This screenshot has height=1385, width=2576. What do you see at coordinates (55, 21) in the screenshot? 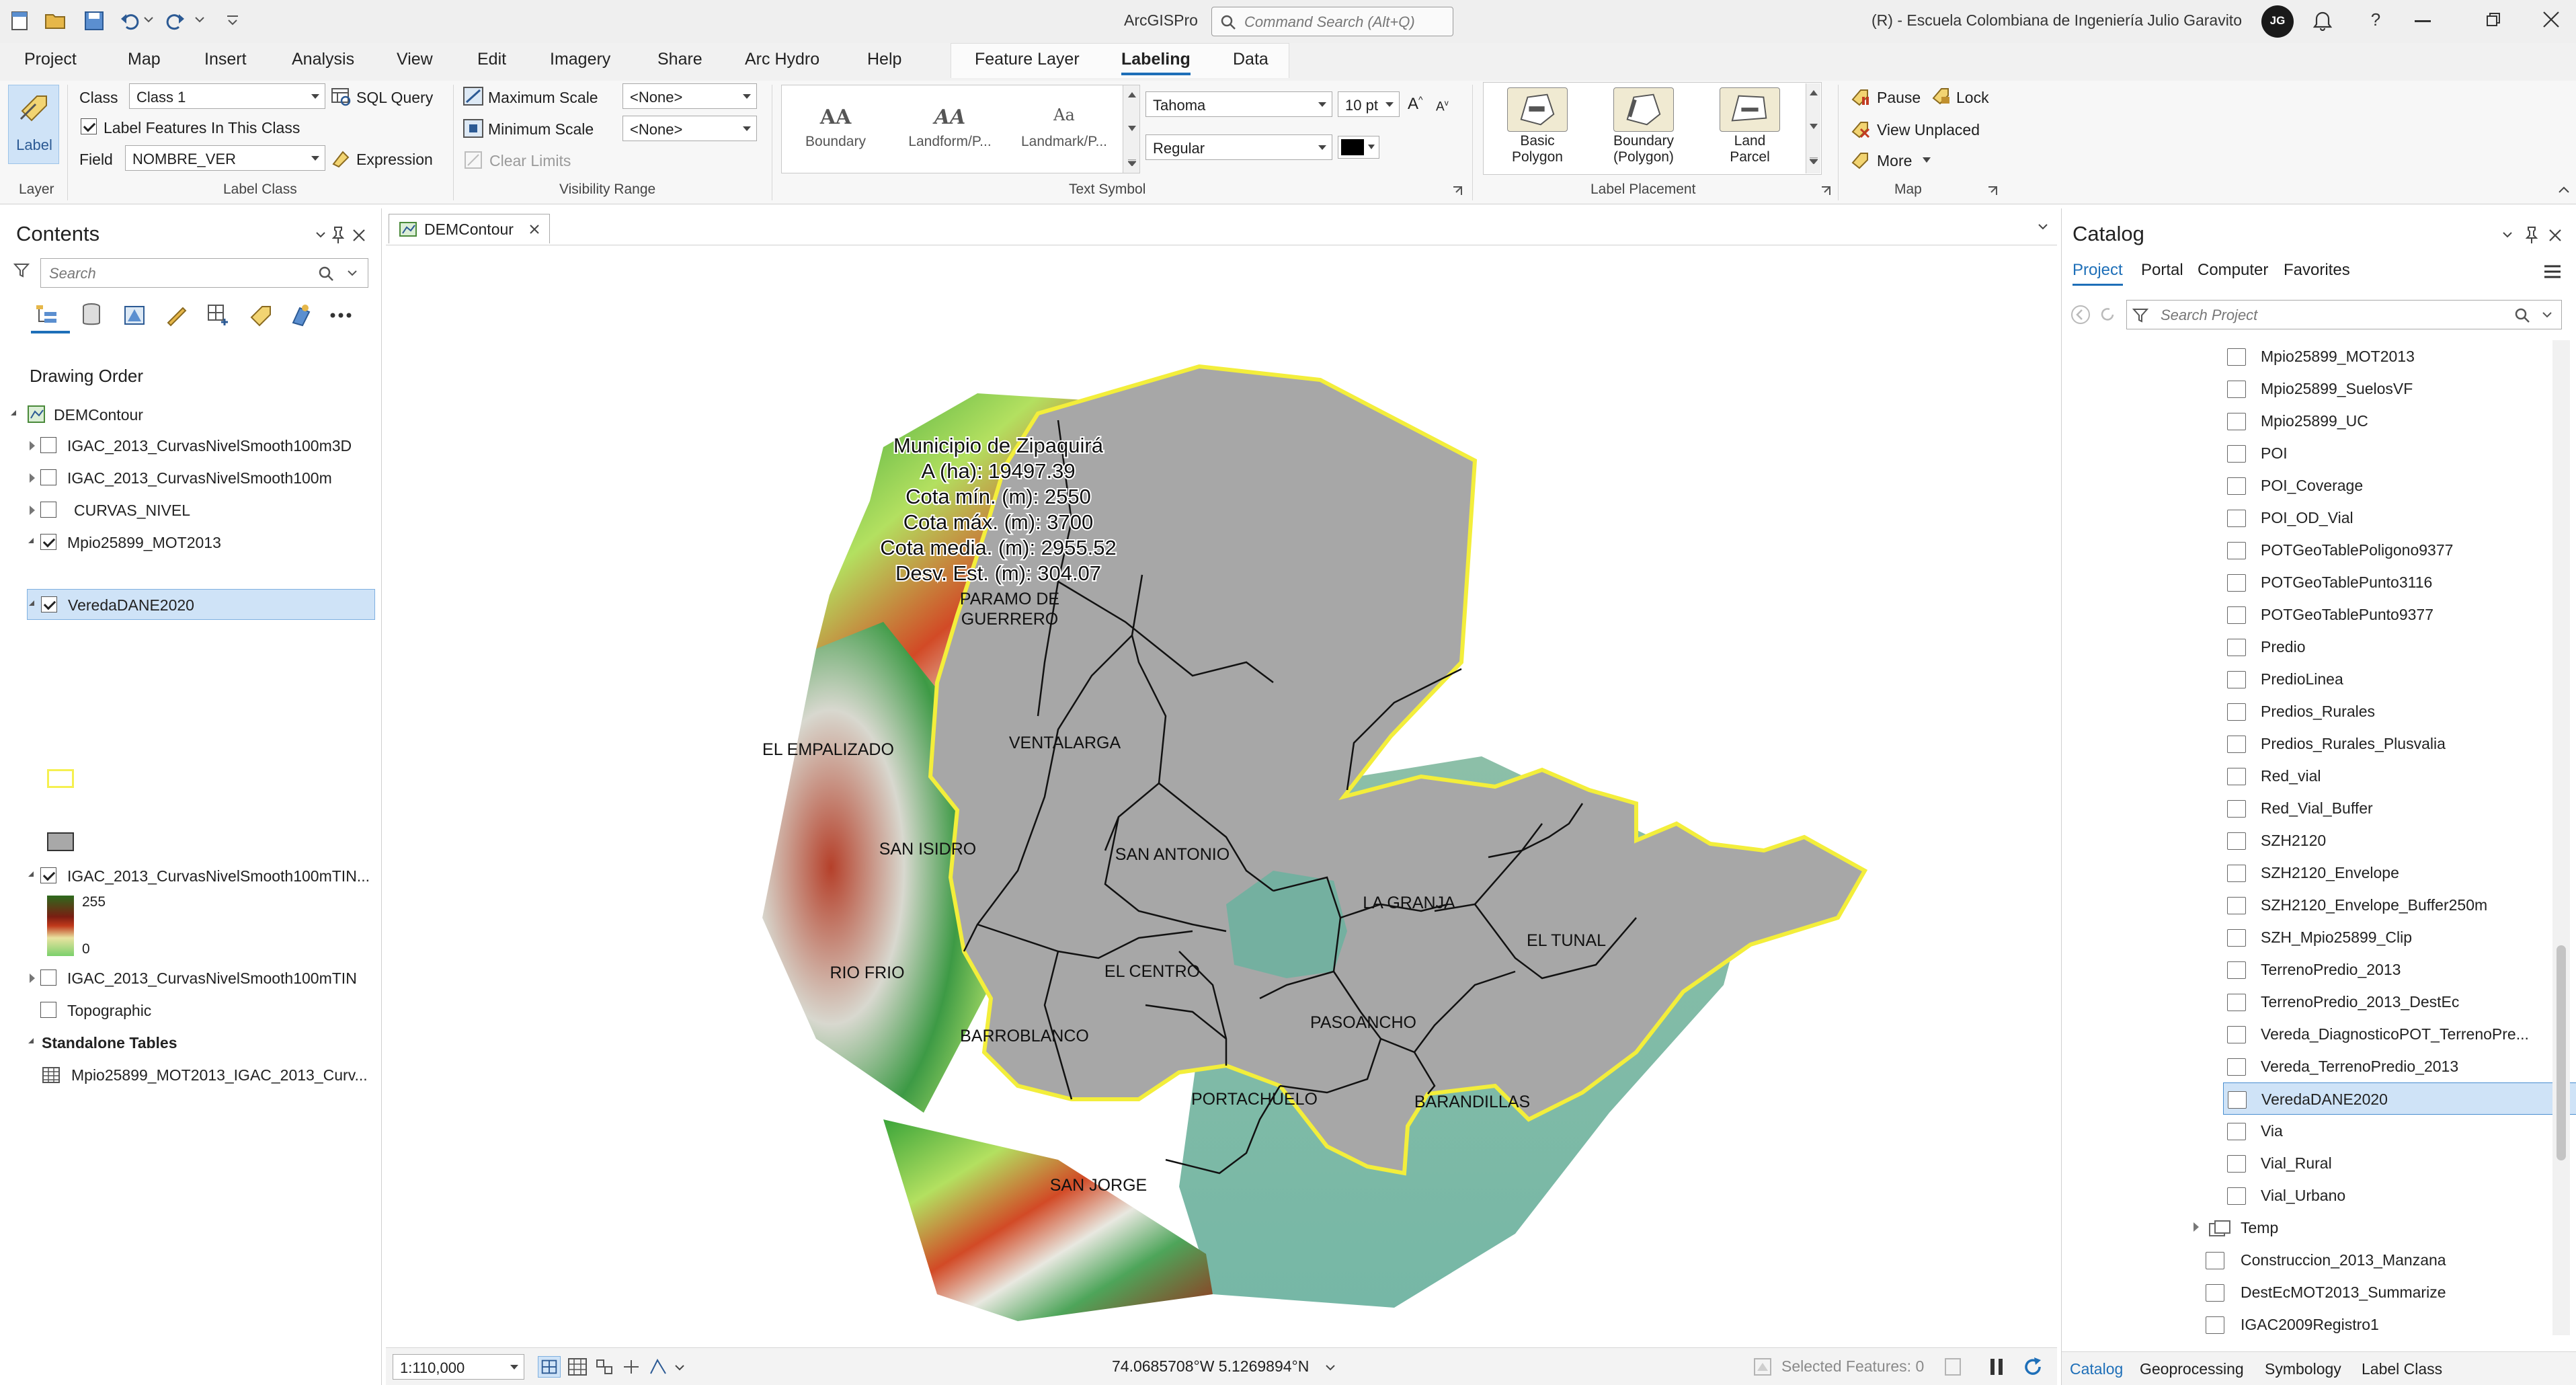
I see `open-project-icon` at bounding box center [55, 21].